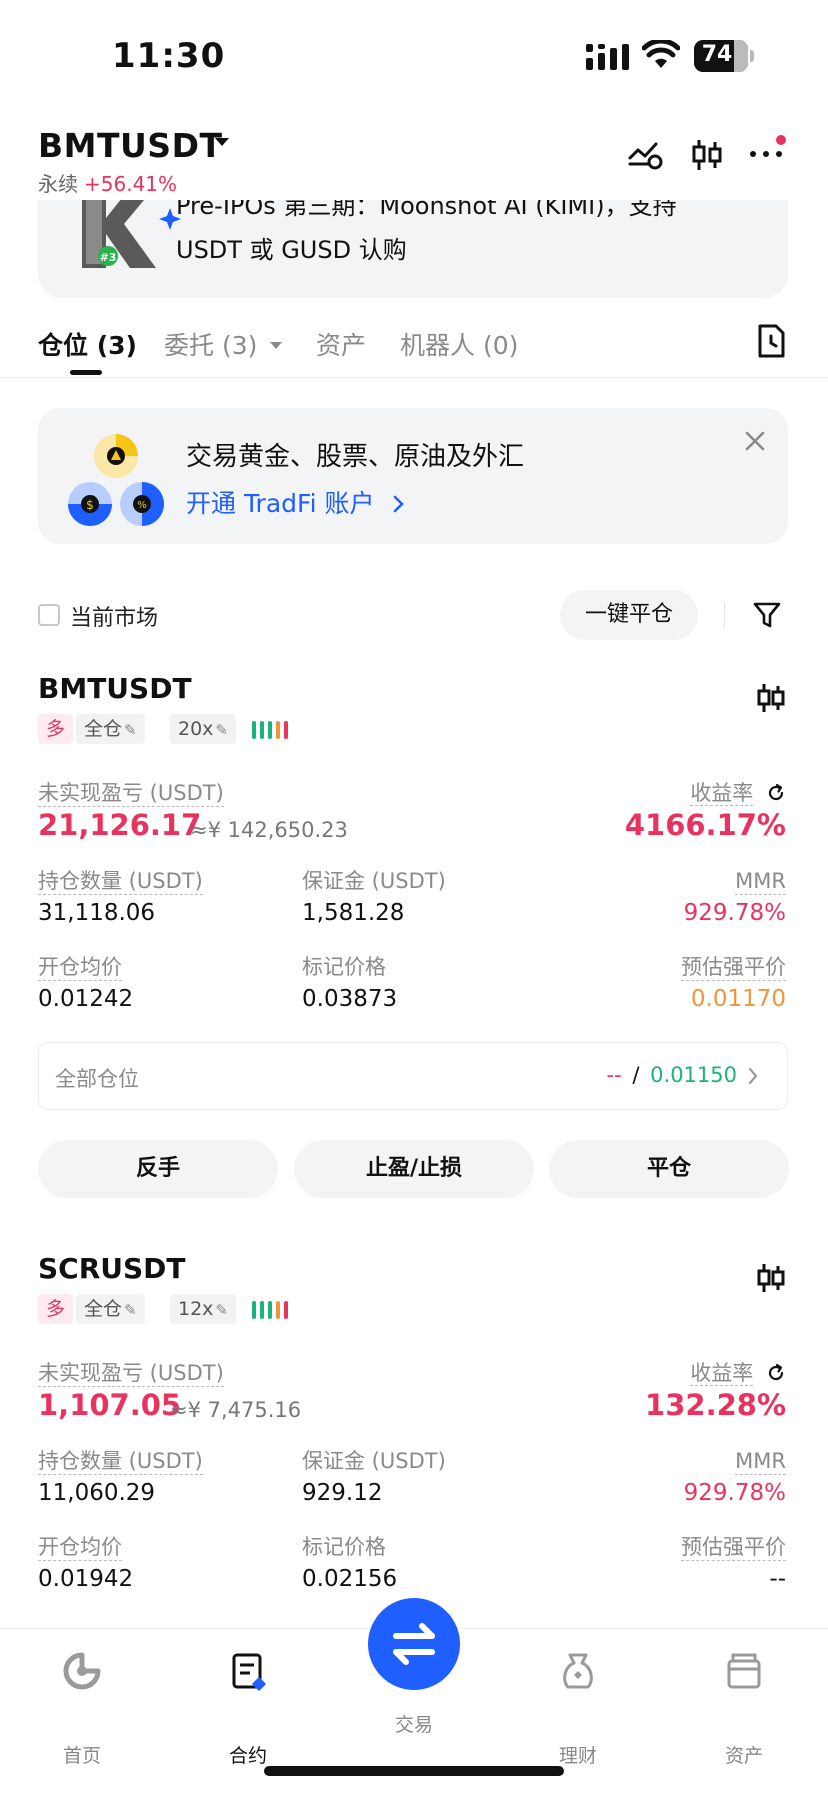 The image size is (828, 1795). I want to click on nav-home: 首页, so click(82, 1709).